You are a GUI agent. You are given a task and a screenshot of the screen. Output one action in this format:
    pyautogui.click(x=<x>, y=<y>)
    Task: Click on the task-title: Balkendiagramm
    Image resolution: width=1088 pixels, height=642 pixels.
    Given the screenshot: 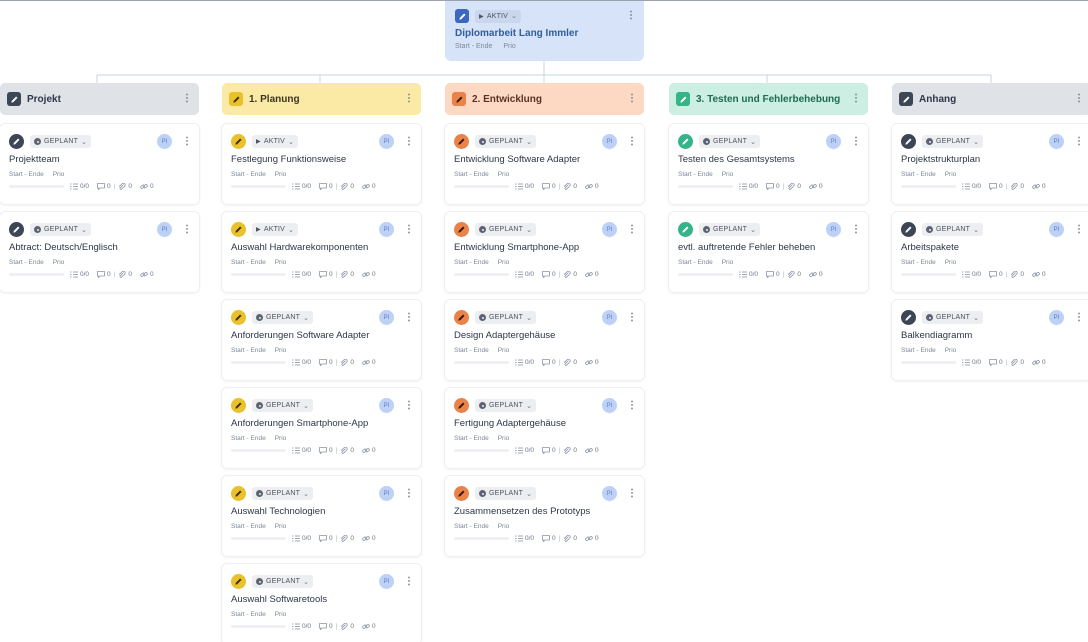 What is the action you would take?
    pyautogui.click(x=991, y=335)
    